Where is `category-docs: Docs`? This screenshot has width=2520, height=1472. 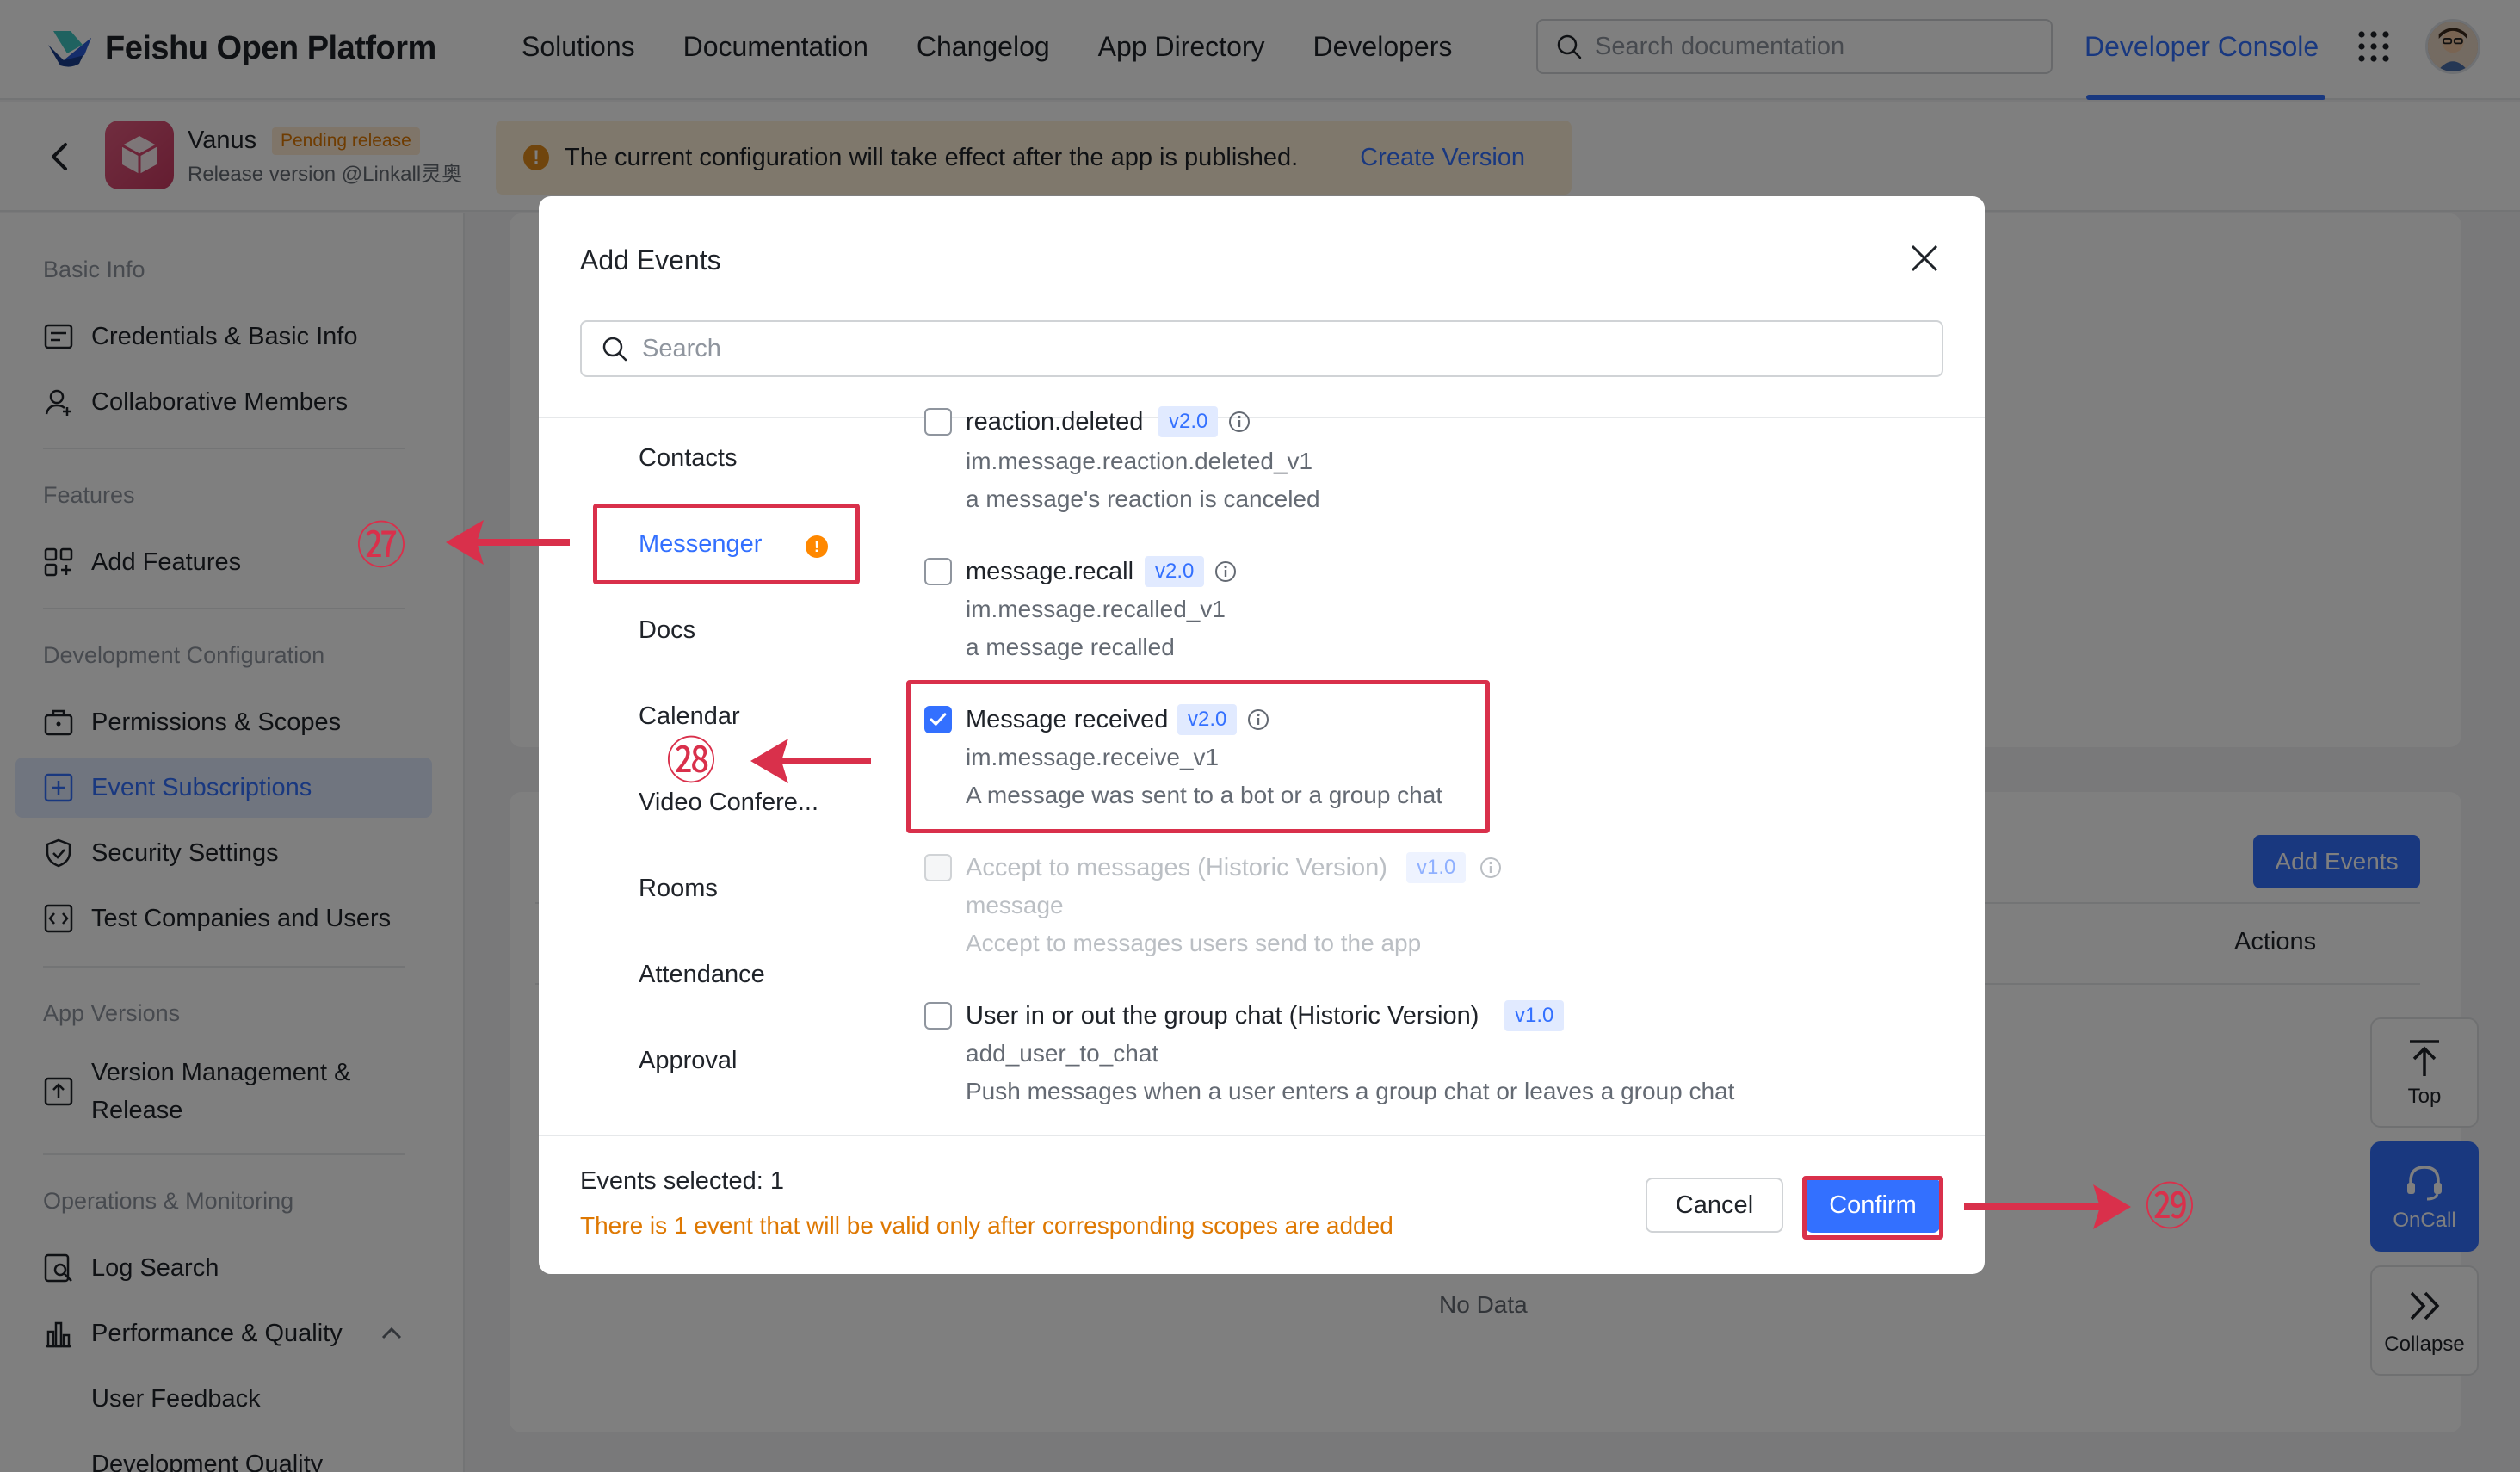
category-docs: Docs is located at coordinates (667, 630).